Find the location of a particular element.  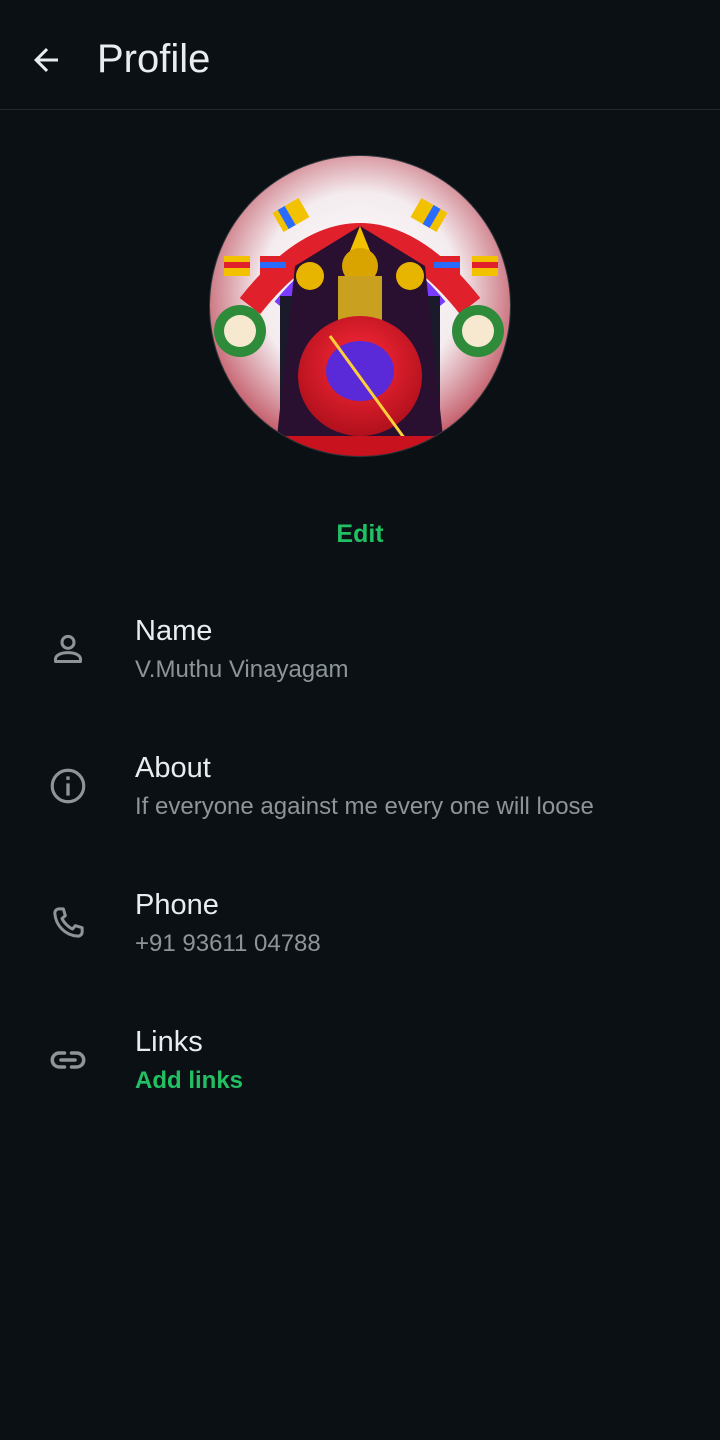

back-button is located at coordinates (46, 60).